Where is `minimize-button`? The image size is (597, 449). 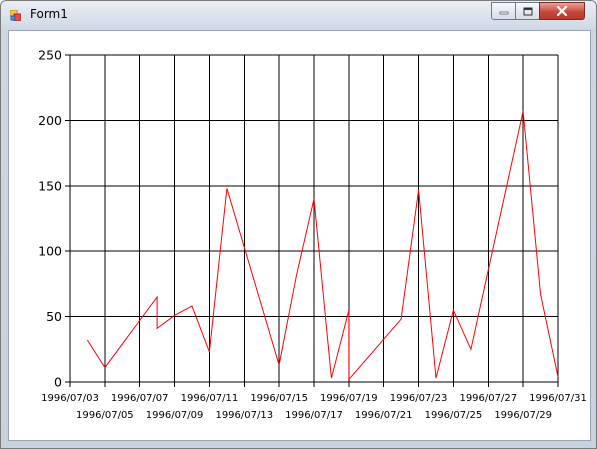
minimize-button is located at coordinates (503, 11).